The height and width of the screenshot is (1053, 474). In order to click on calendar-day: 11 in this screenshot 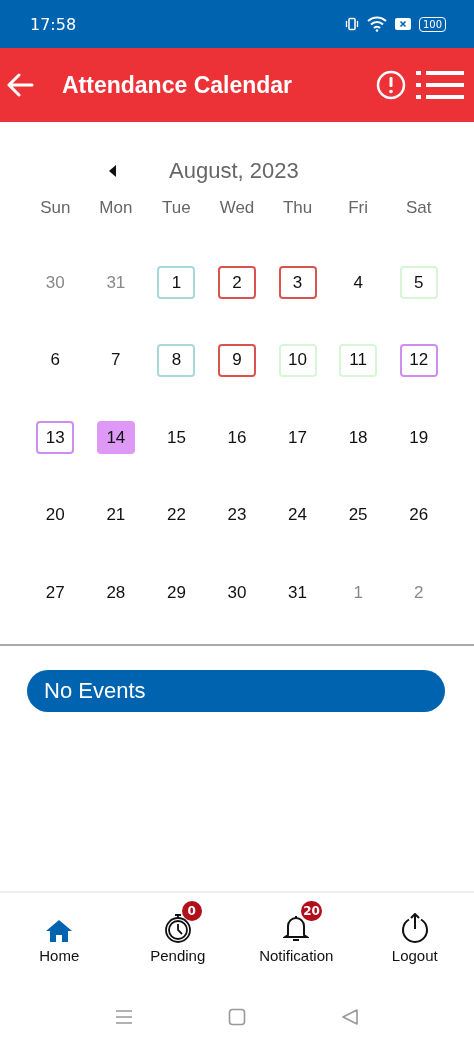, I will do `click(358, 360)`.